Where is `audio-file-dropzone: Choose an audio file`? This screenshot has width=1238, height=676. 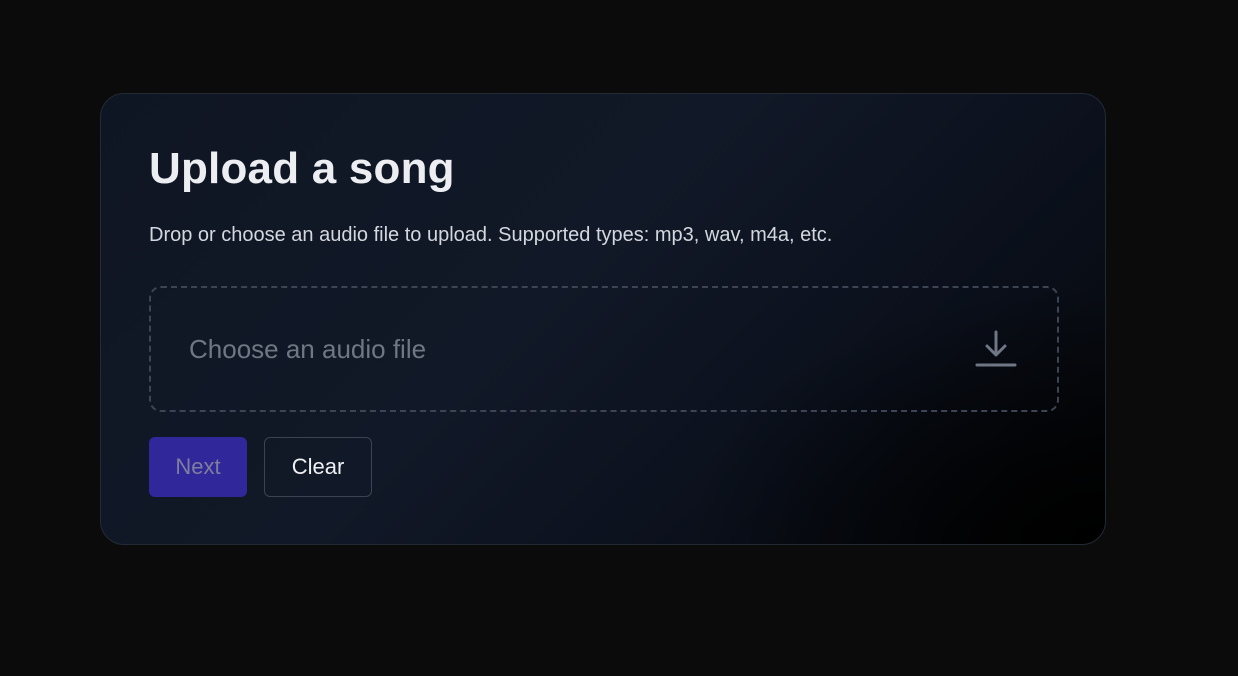 audio-file-dropzone: Choose an audio file is located at coordinates (604, 349).